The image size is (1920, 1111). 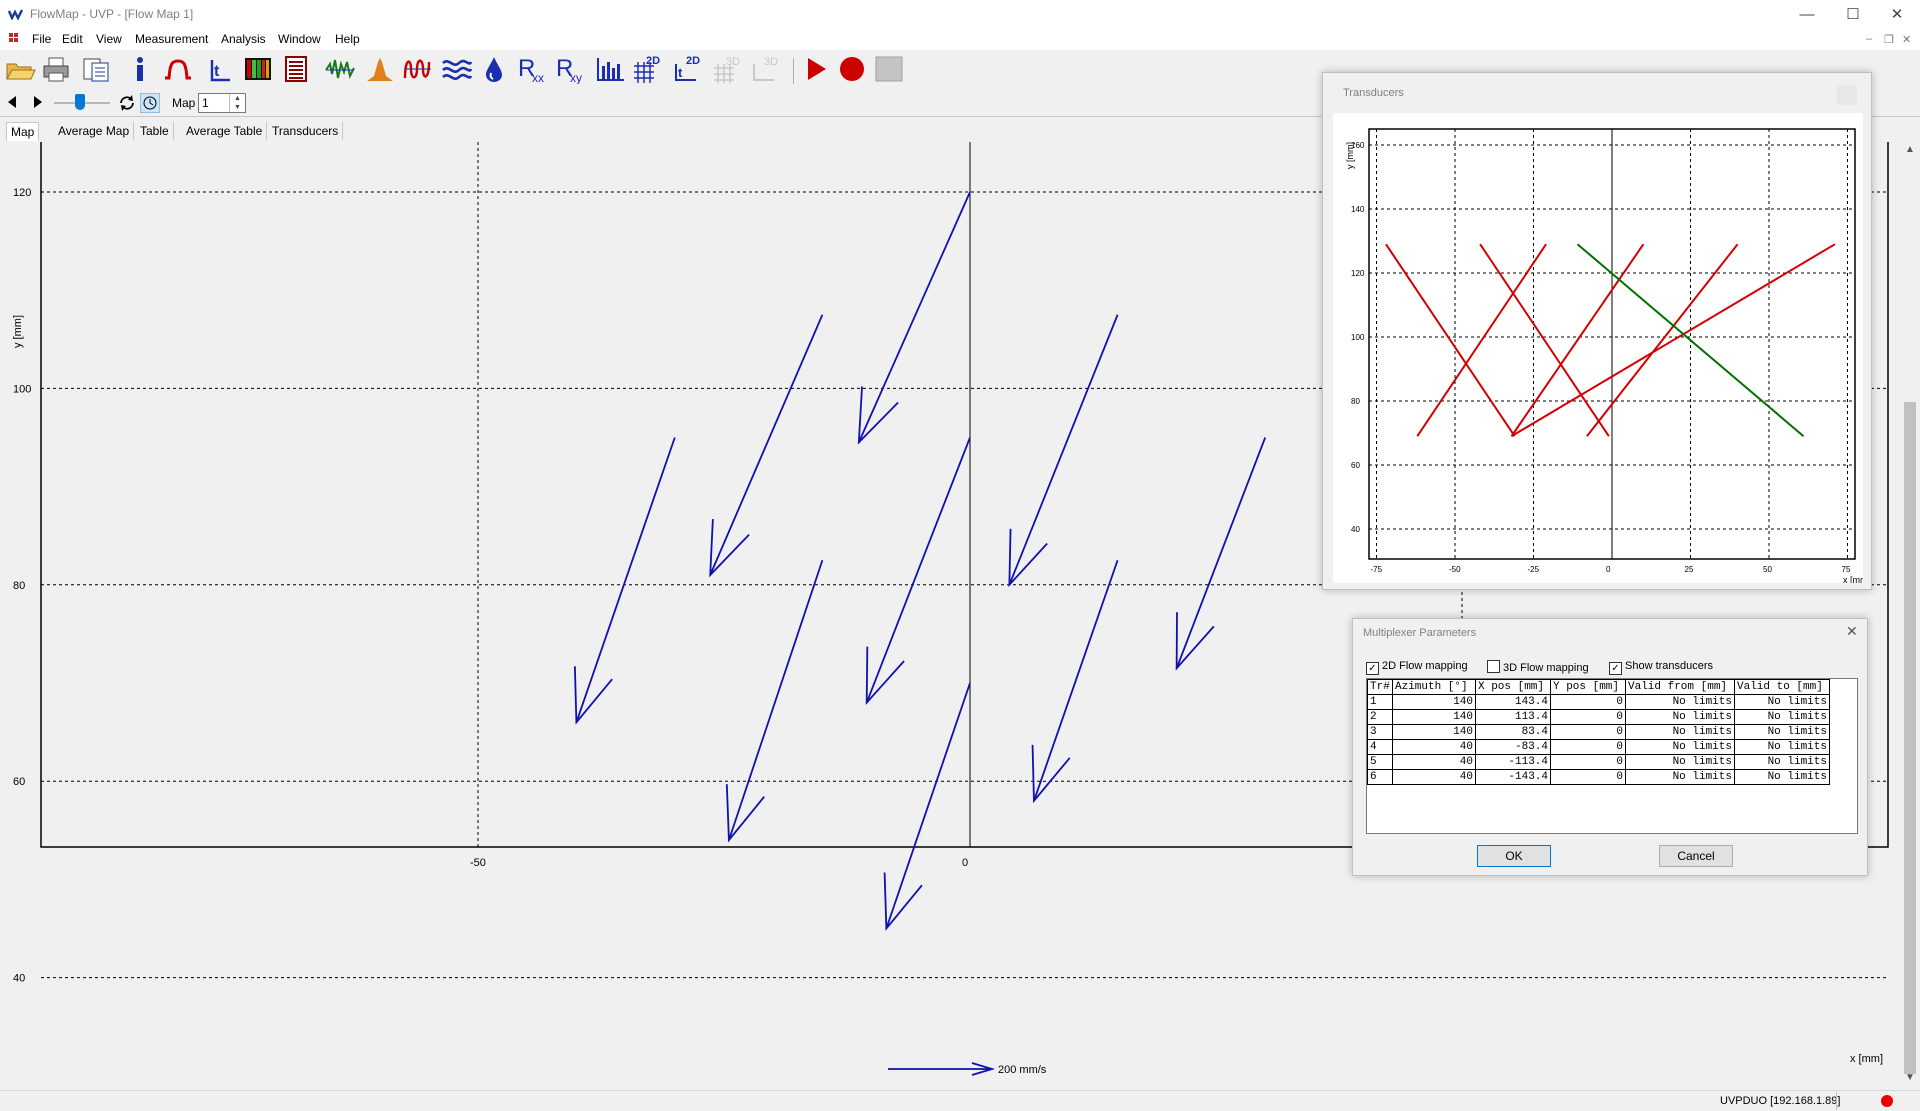 I want to click on wave-icon, so click(x=418, y=69).